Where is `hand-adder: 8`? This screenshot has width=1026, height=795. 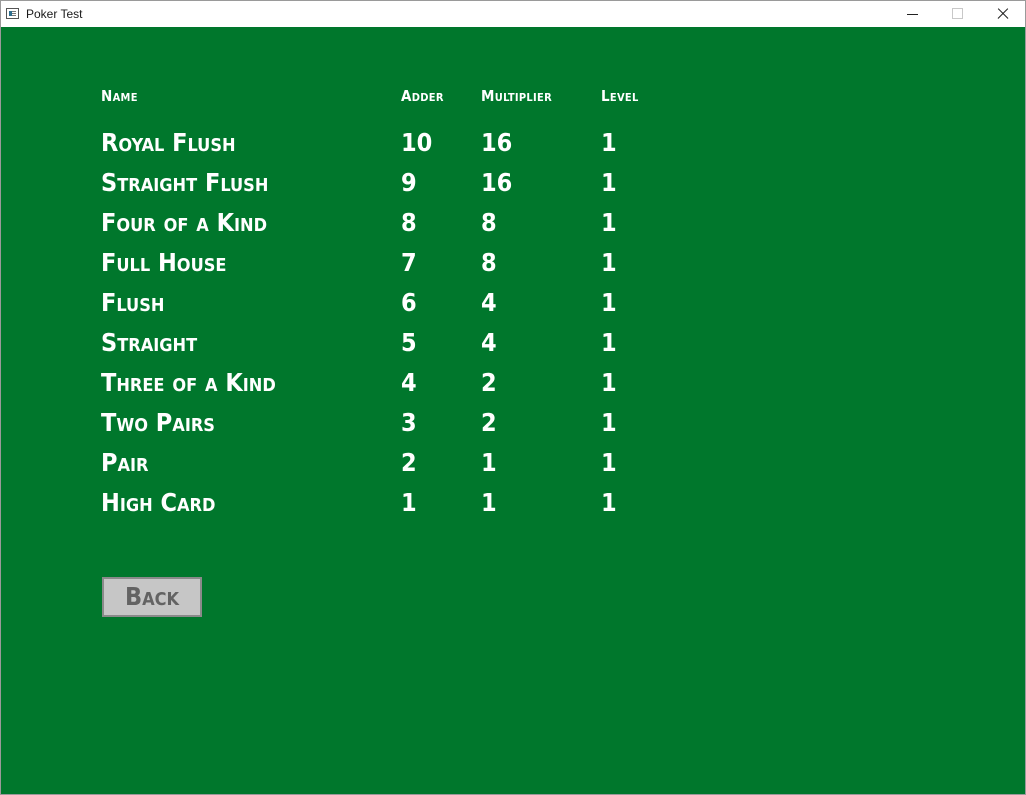
hand-adder: 8 is located at coordinates (409, 222).